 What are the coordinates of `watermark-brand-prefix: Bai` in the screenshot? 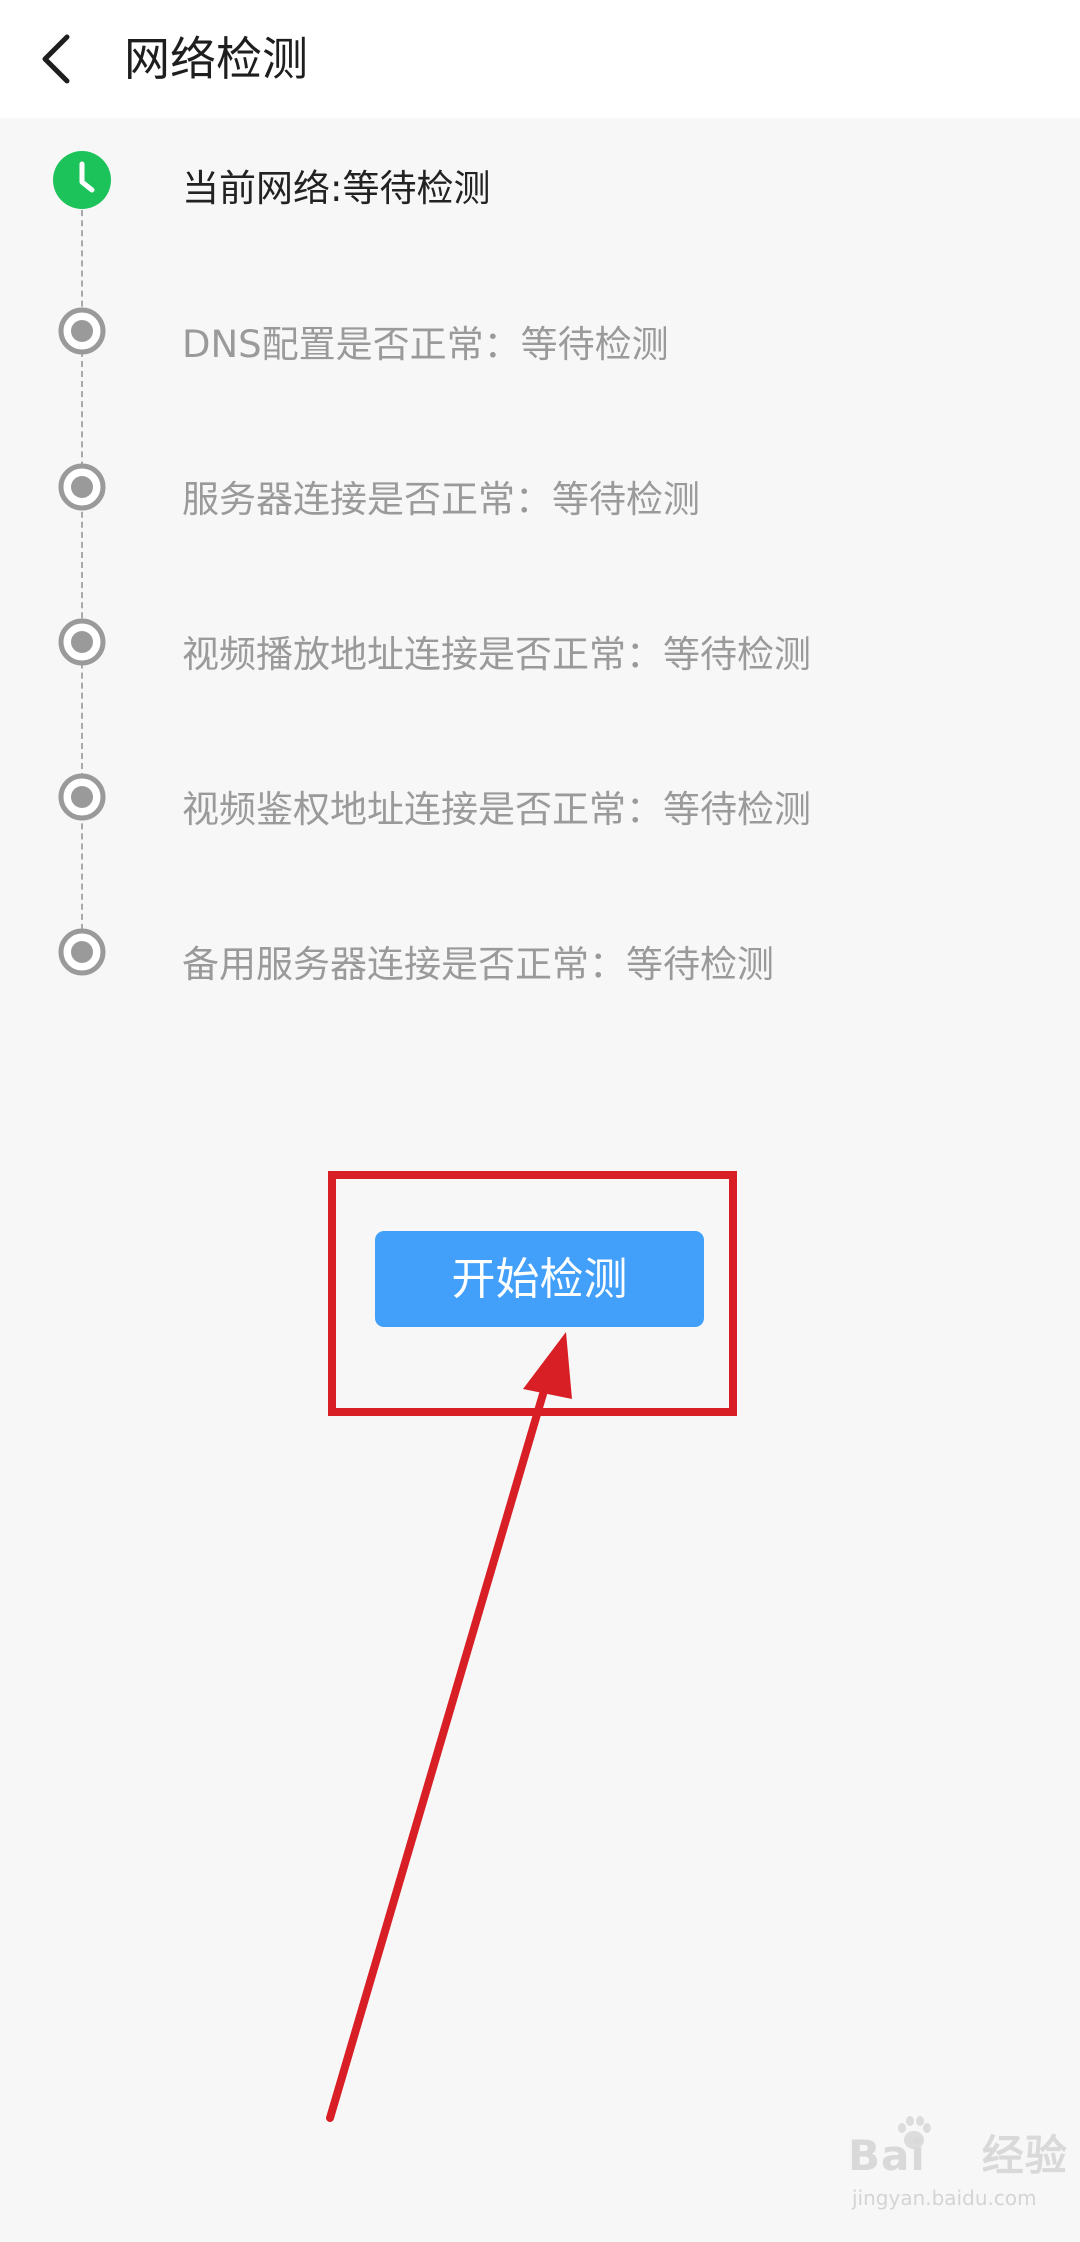 It's located at (887, 2155).